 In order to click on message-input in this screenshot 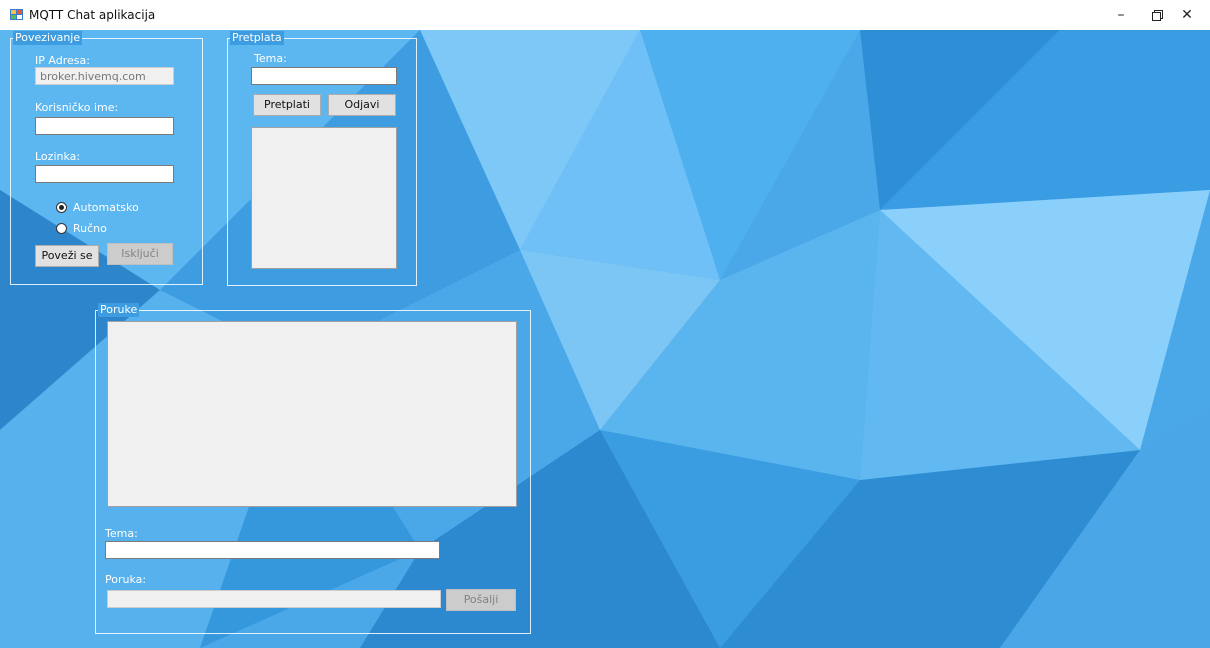, I will do `click(274, 599)`.